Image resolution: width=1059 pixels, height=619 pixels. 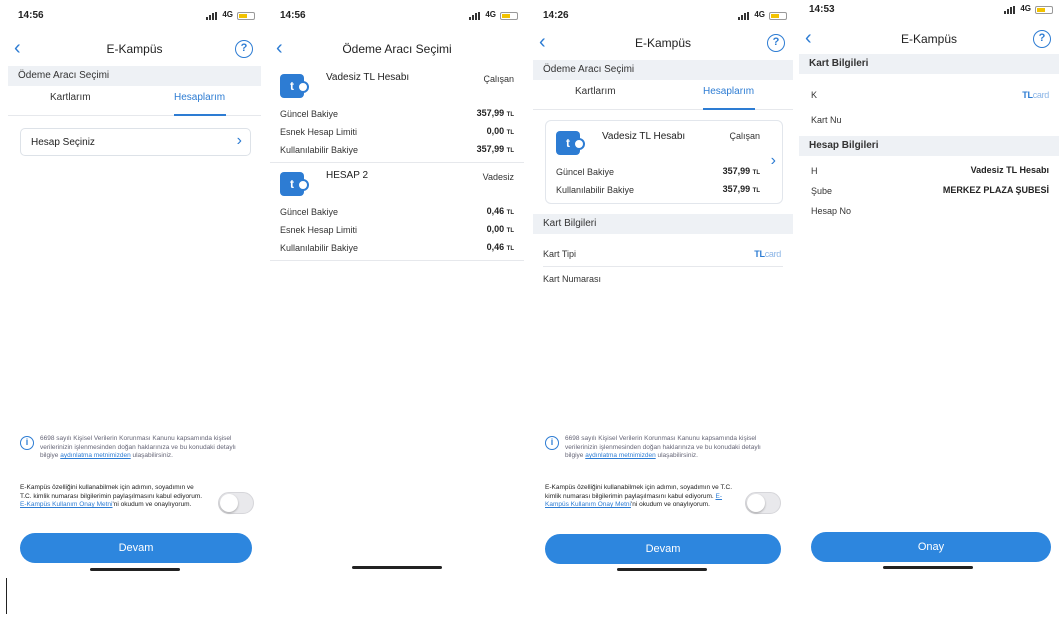 What do you see at coordinates (814, 95) in the screenshot?
I see `card-type-label: K` at bounding box center [814, 95].